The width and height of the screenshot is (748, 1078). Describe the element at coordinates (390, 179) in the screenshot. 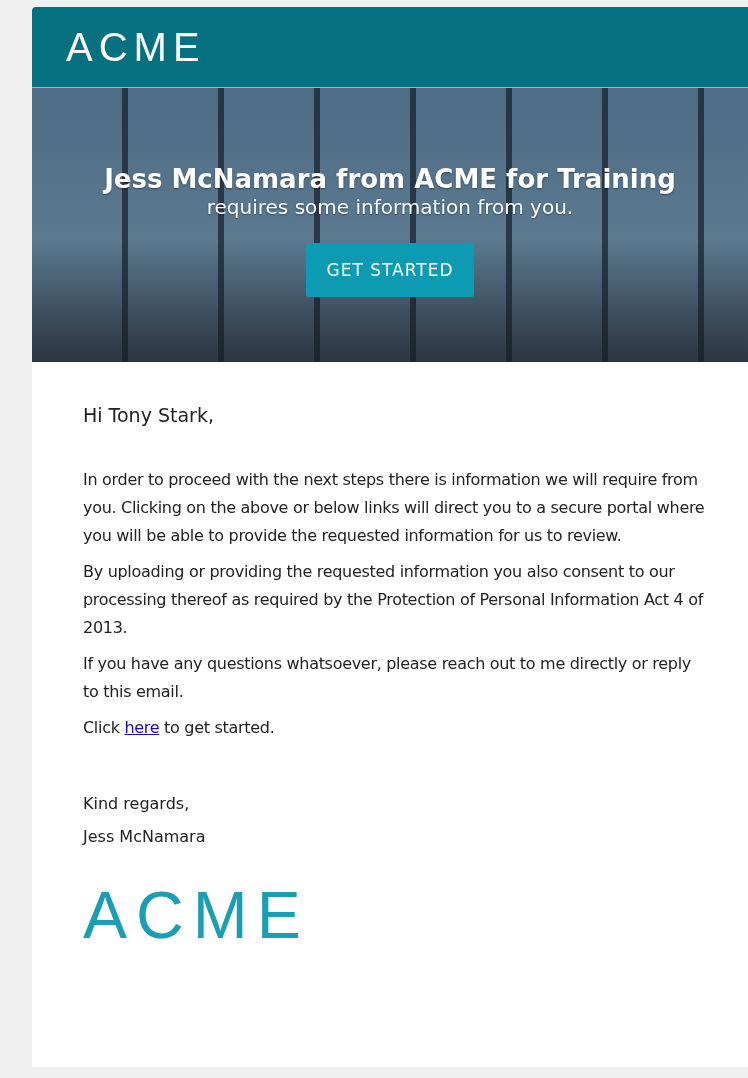

I see `hero-title: Jess McNamara from ACME for Training` at that location.